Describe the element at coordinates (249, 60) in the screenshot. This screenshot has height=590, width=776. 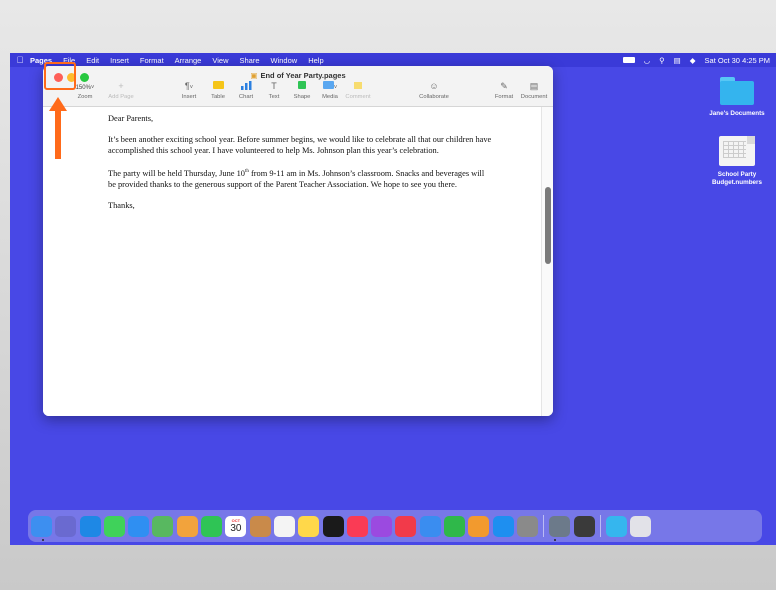
I see `menu-share: Share` at that location.